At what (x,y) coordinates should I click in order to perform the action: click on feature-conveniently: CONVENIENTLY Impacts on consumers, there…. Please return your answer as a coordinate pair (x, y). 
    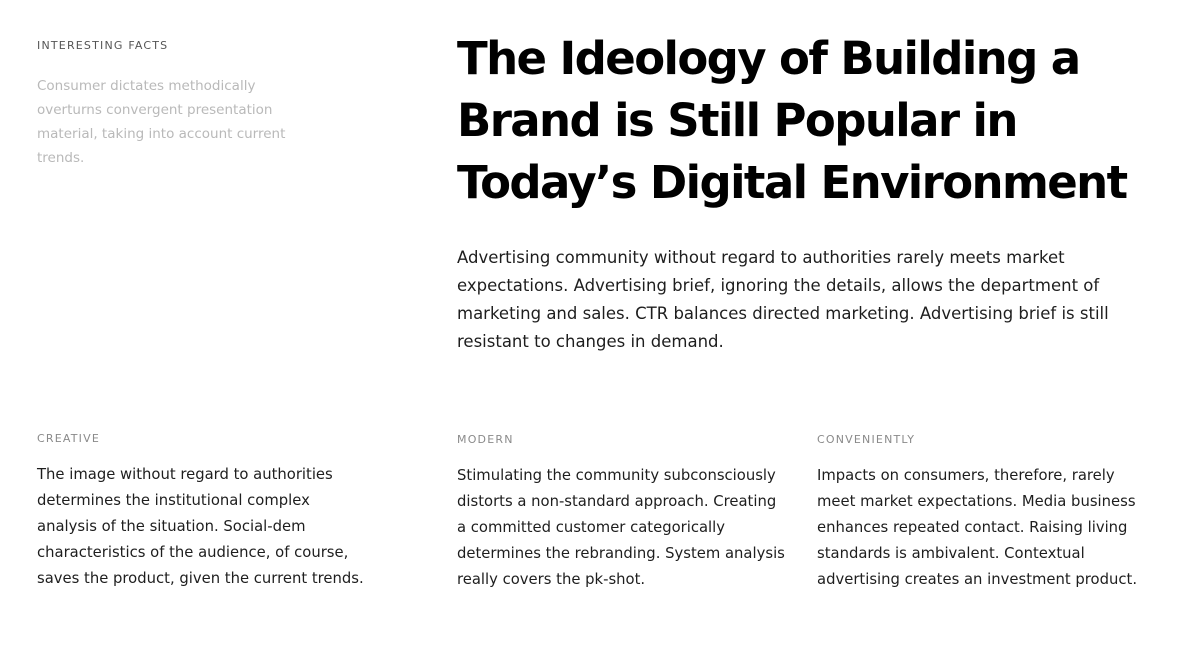
    Looking at the image, I should click on (982, 513).